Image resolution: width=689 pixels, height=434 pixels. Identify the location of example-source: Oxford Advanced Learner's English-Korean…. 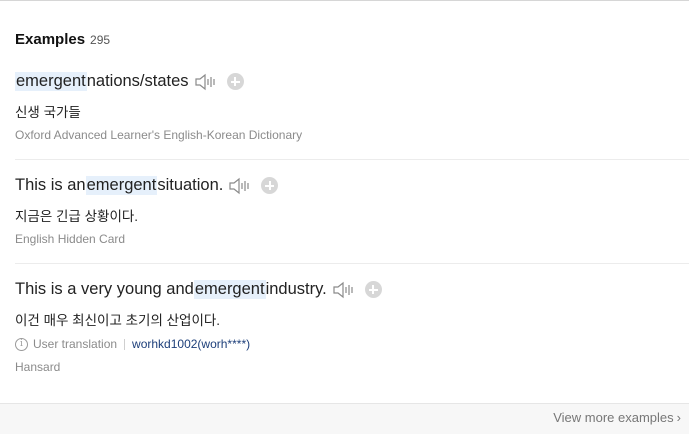
(158, 135).